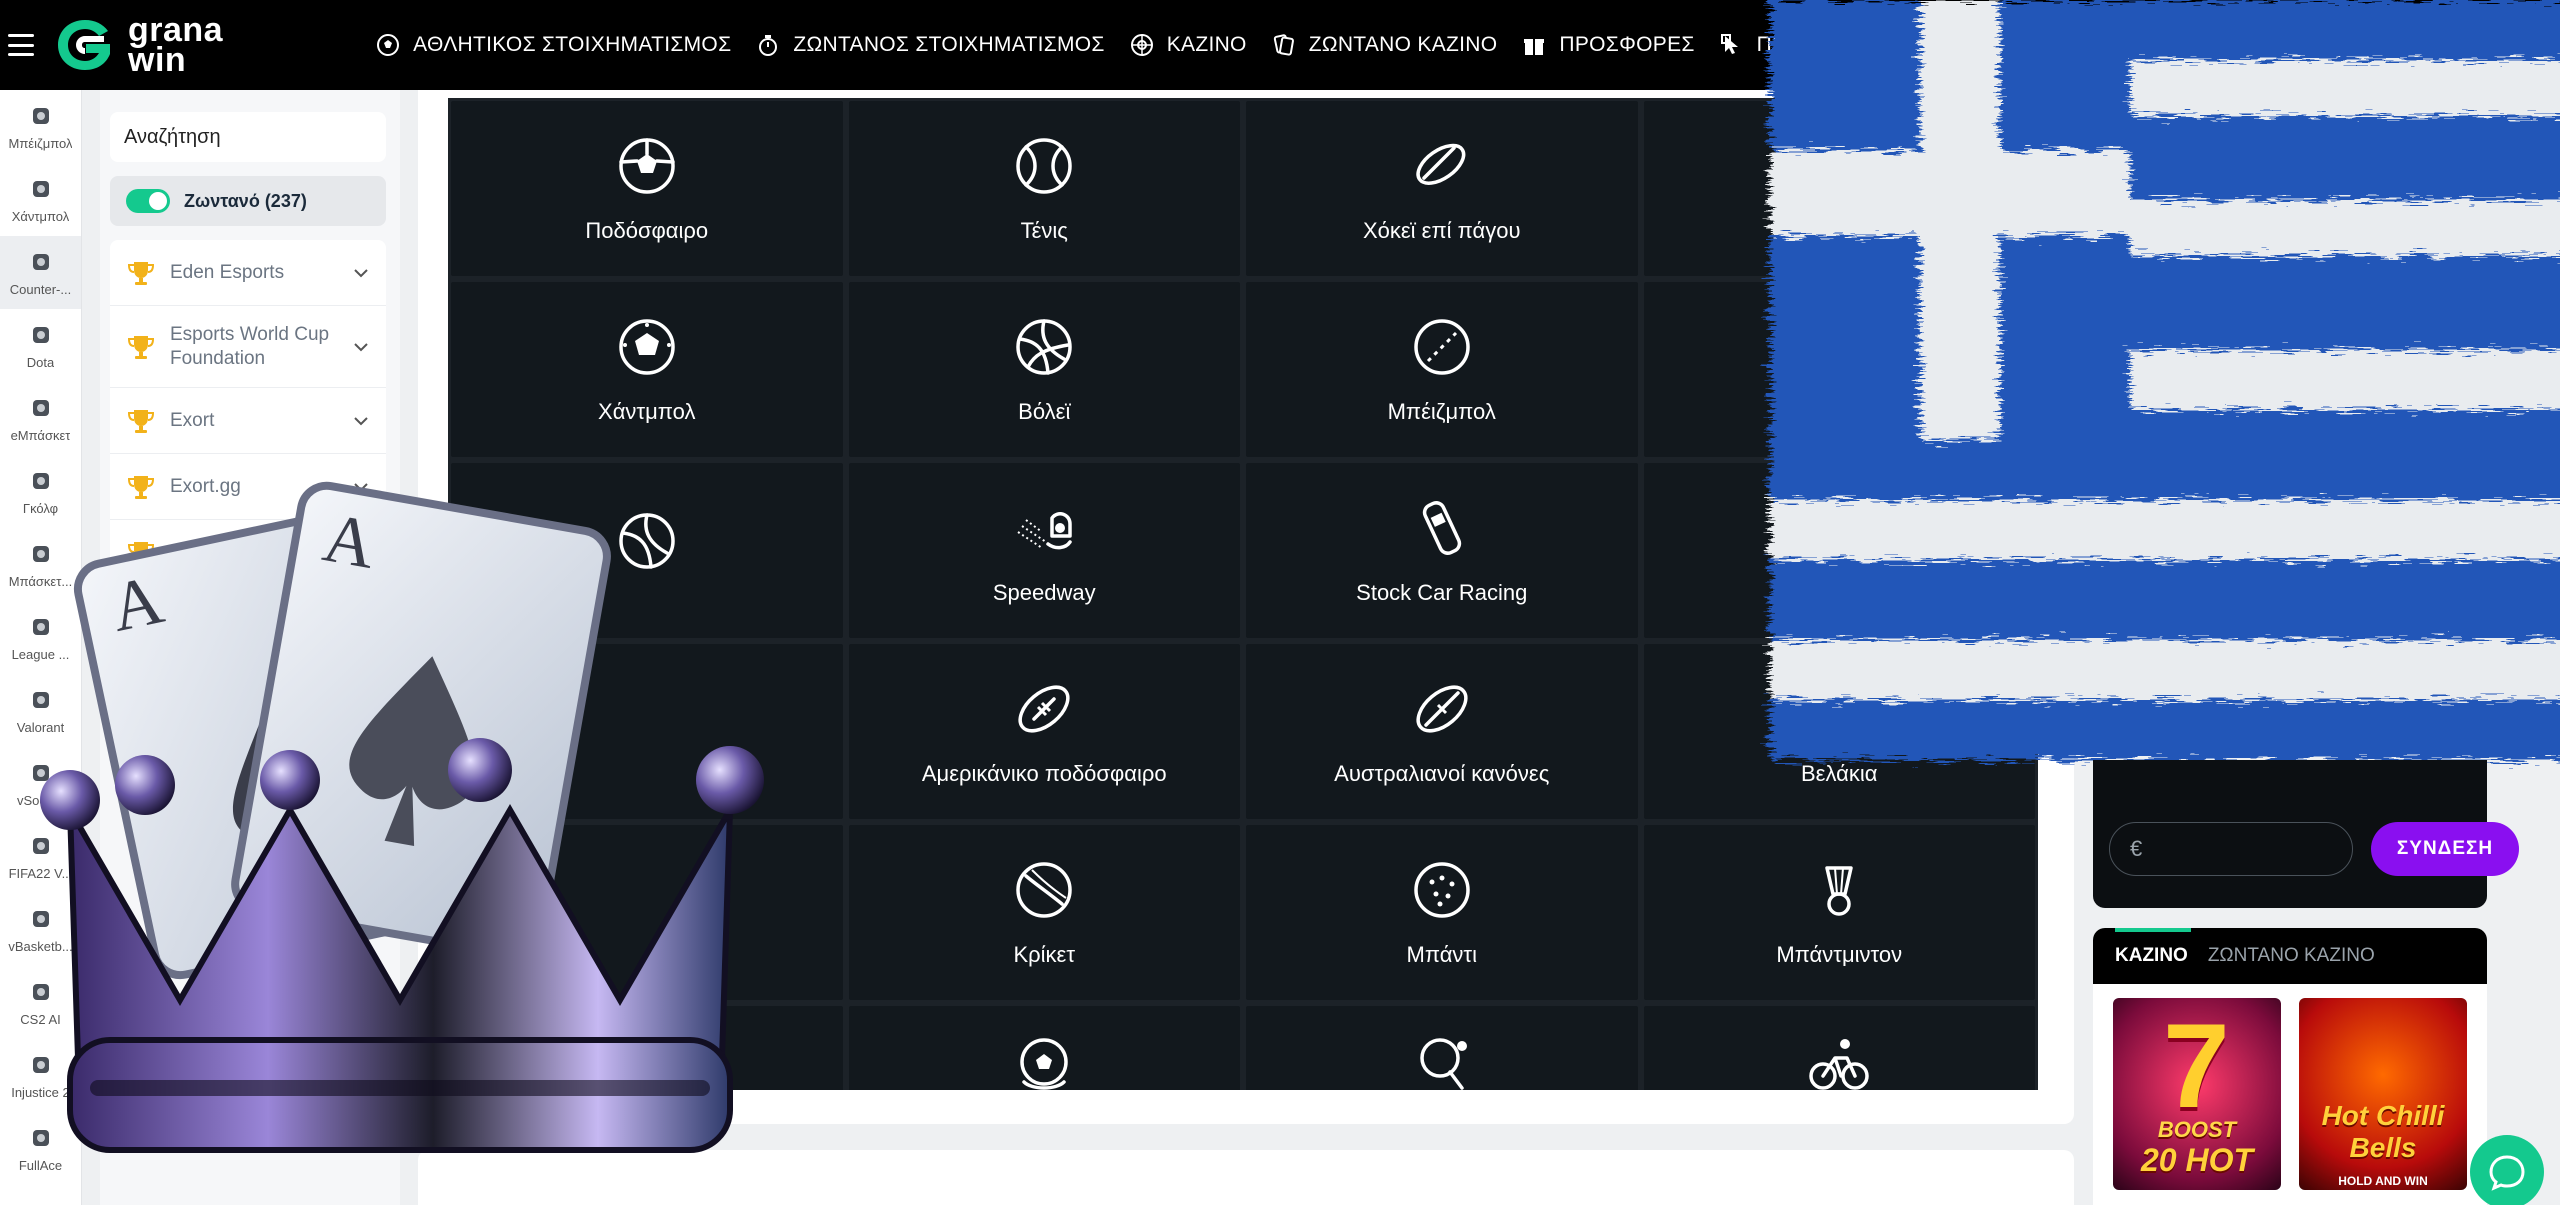 The width and height of the screenshot is (2560, 1205). I want to click on sport-tile: Μπάντμιντον, so click(1839, 912).